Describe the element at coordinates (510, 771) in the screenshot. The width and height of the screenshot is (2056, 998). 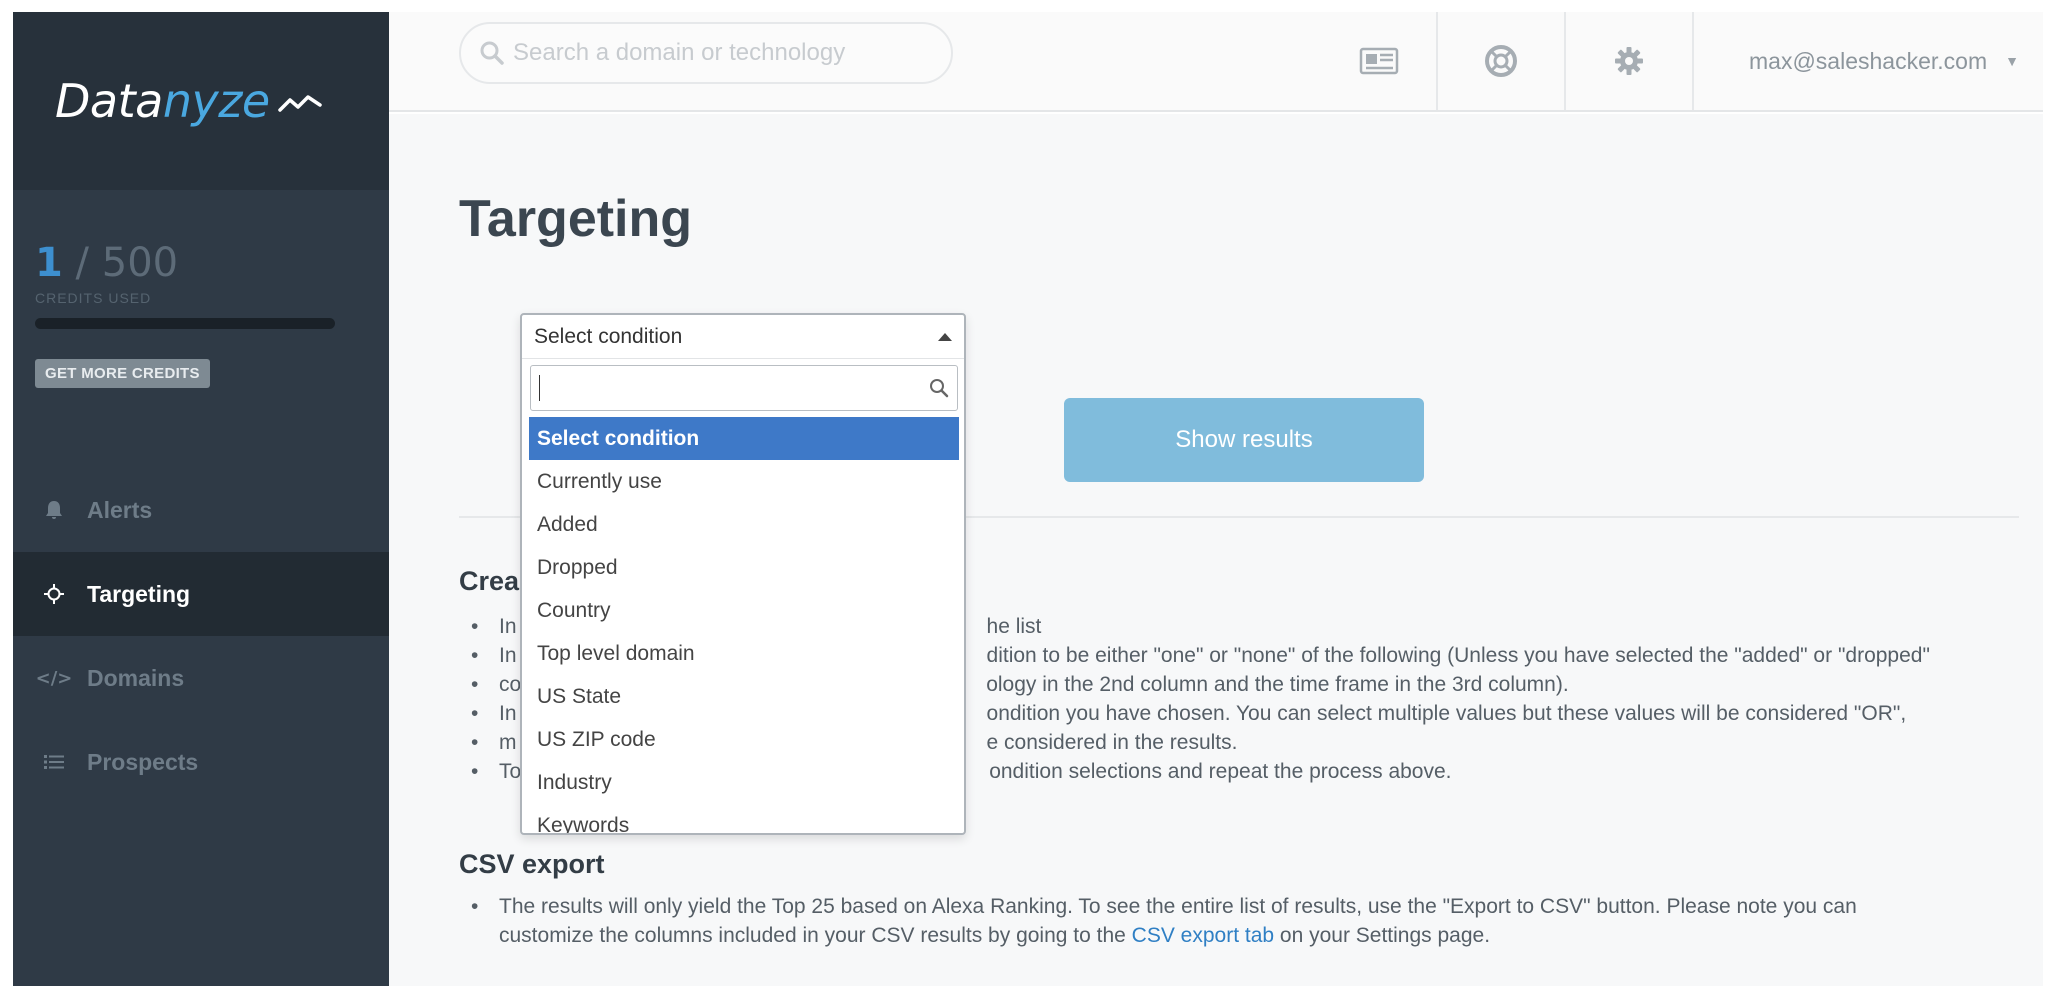
I see `line-start: To` at that location.